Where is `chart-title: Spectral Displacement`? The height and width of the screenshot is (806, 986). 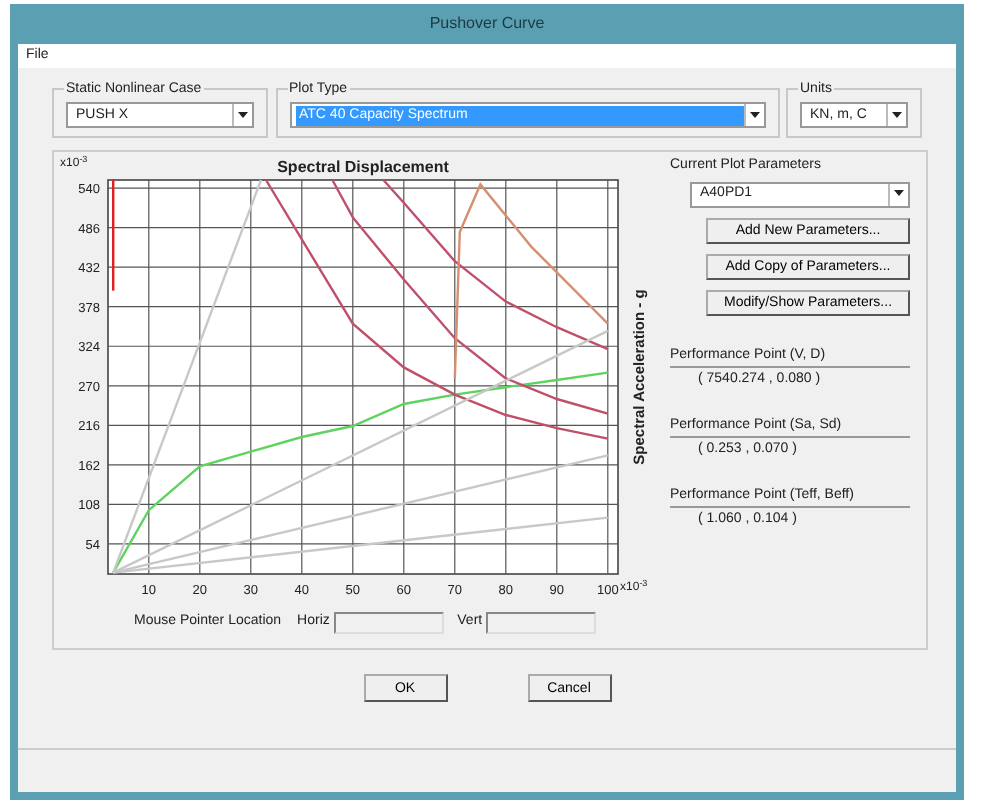 chart-title: Spectral Displacement is located at coordinates (363, 167).